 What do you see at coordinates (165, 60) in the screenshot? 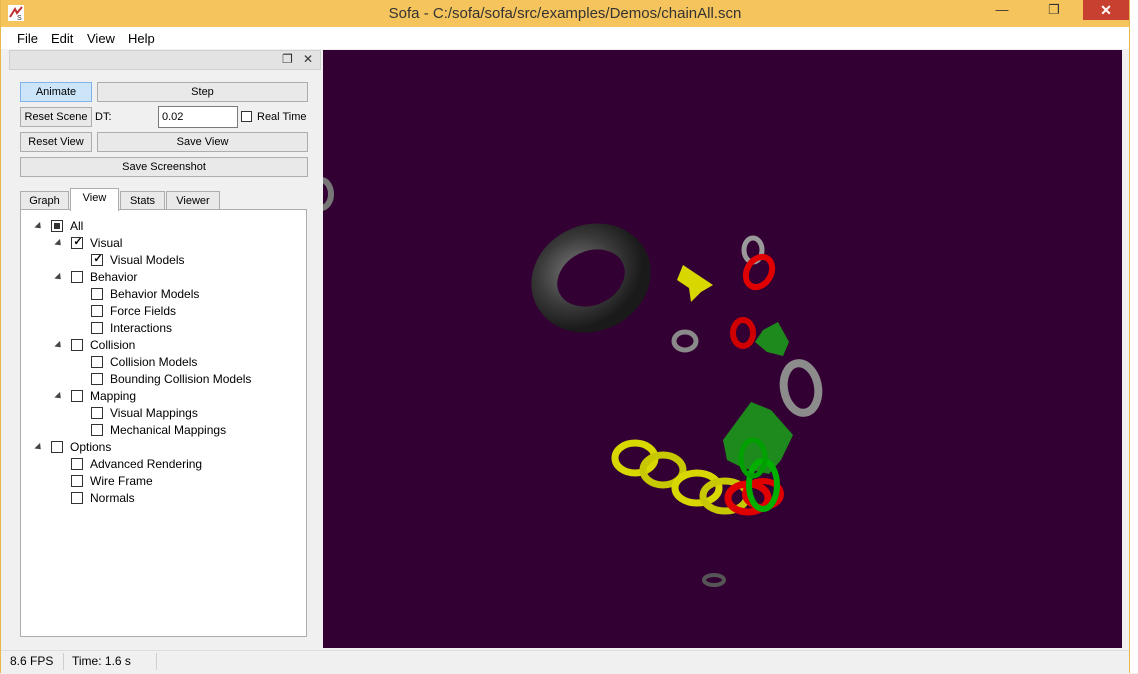
I see `dock-header: ❐ ✕` at bounding box center [165, 60].